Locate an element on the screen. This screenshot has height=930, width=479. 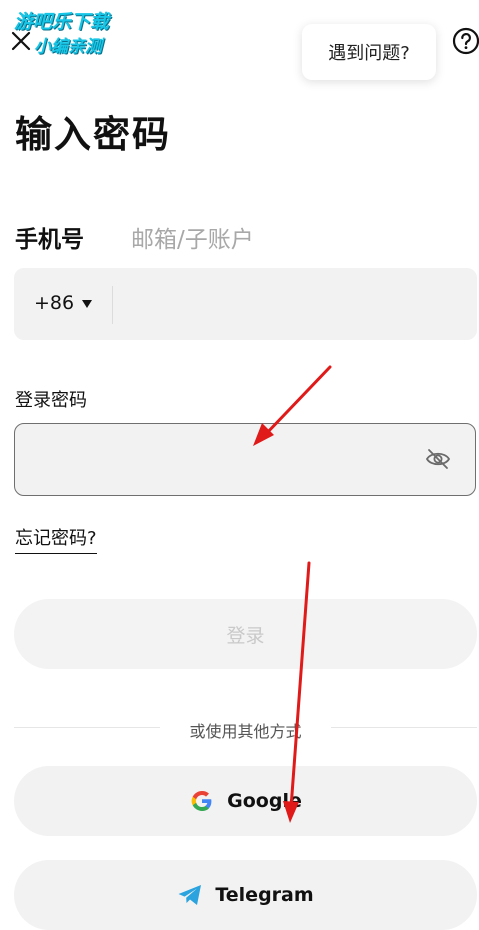
question-circle-icon is located at coordinates (465, 41).